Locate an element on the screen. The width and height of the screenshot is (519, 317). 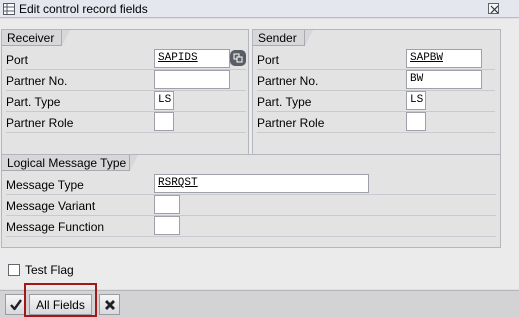
confirm-button is located at coordinates (15, 304).